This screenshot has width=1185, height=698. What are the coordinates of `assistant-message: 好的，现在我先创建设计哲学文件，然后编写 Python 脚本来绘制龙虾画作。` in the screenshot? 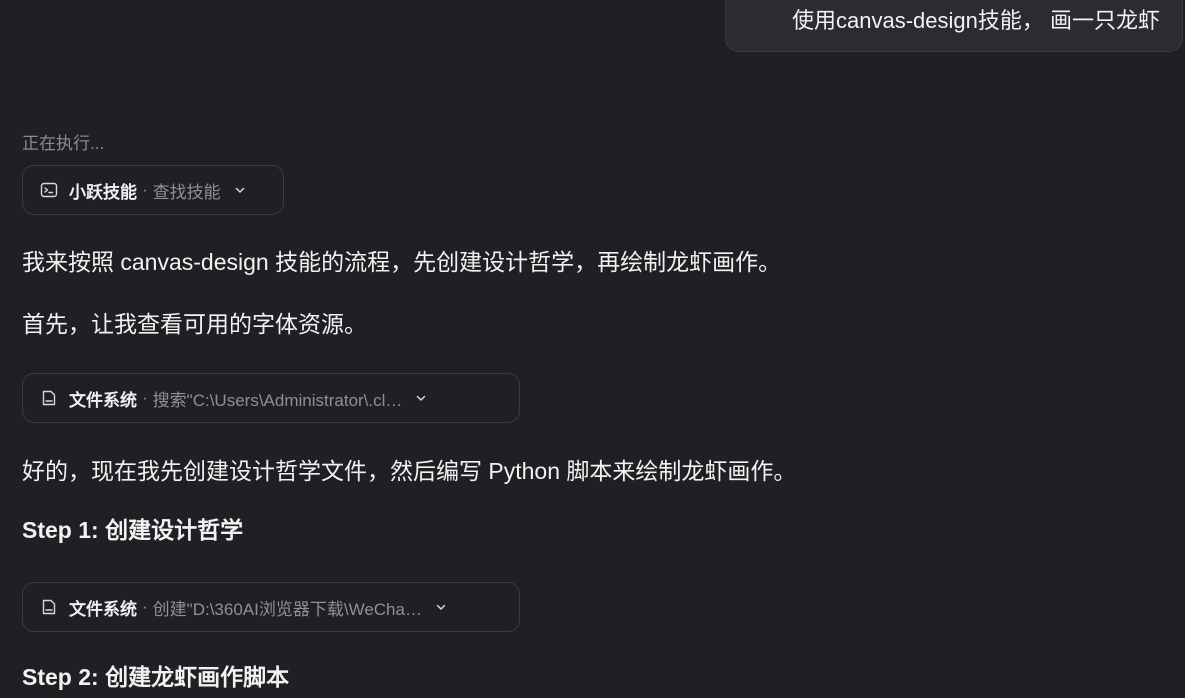 It's located at (409, 471).